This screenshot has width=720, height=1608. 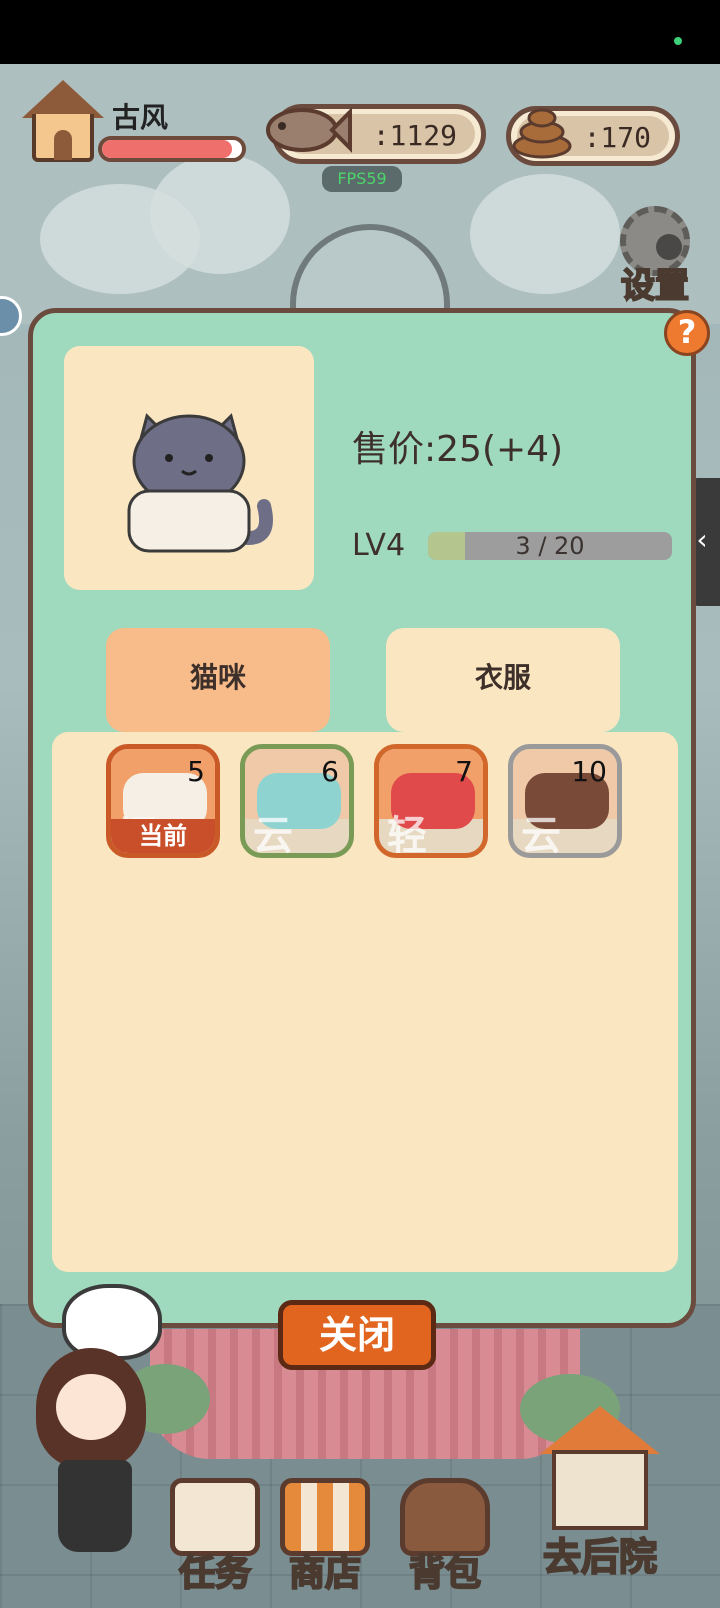 I want to click on item-number: 5, so click(x=196, y=771).